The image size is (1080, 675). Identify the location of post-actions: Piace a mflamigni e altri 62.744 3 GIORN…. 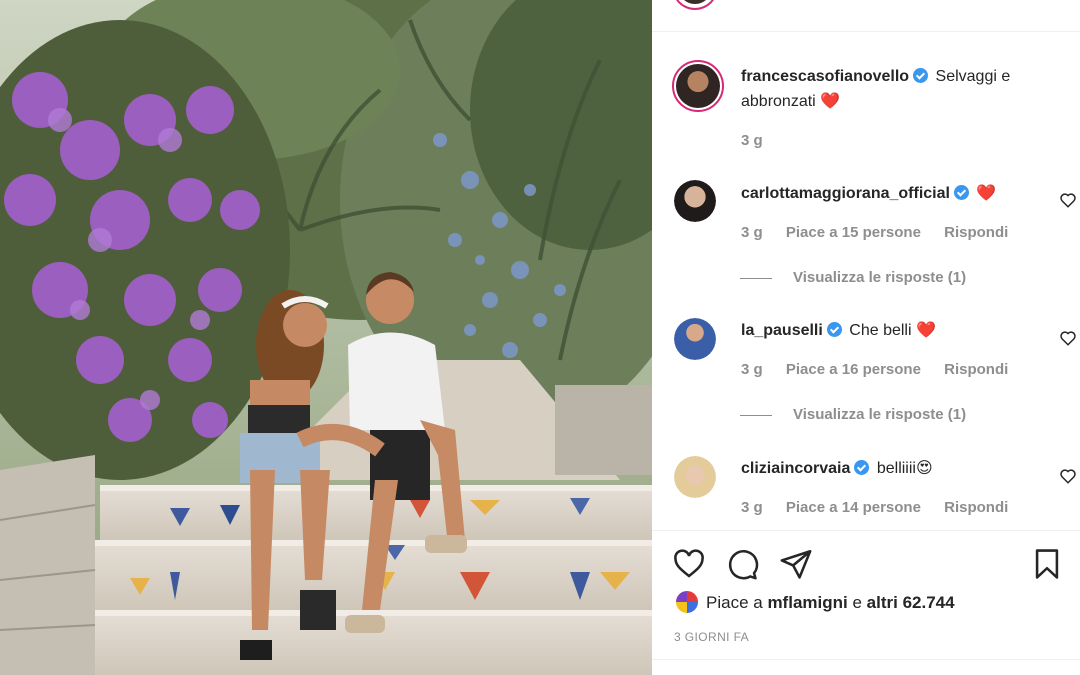
(866, 602).